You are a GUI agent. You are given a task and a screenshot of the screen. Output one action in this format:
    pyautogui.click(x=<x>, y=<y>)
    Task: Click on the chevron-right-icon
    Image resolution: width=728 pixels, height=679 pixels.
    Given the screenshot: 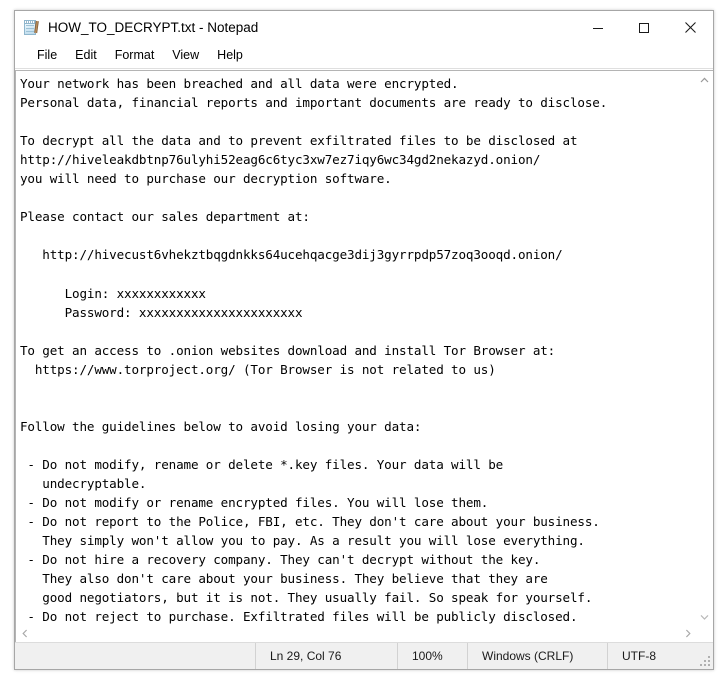 What is the action you would take?
    pyautogui.click(x=688, y=633)
    